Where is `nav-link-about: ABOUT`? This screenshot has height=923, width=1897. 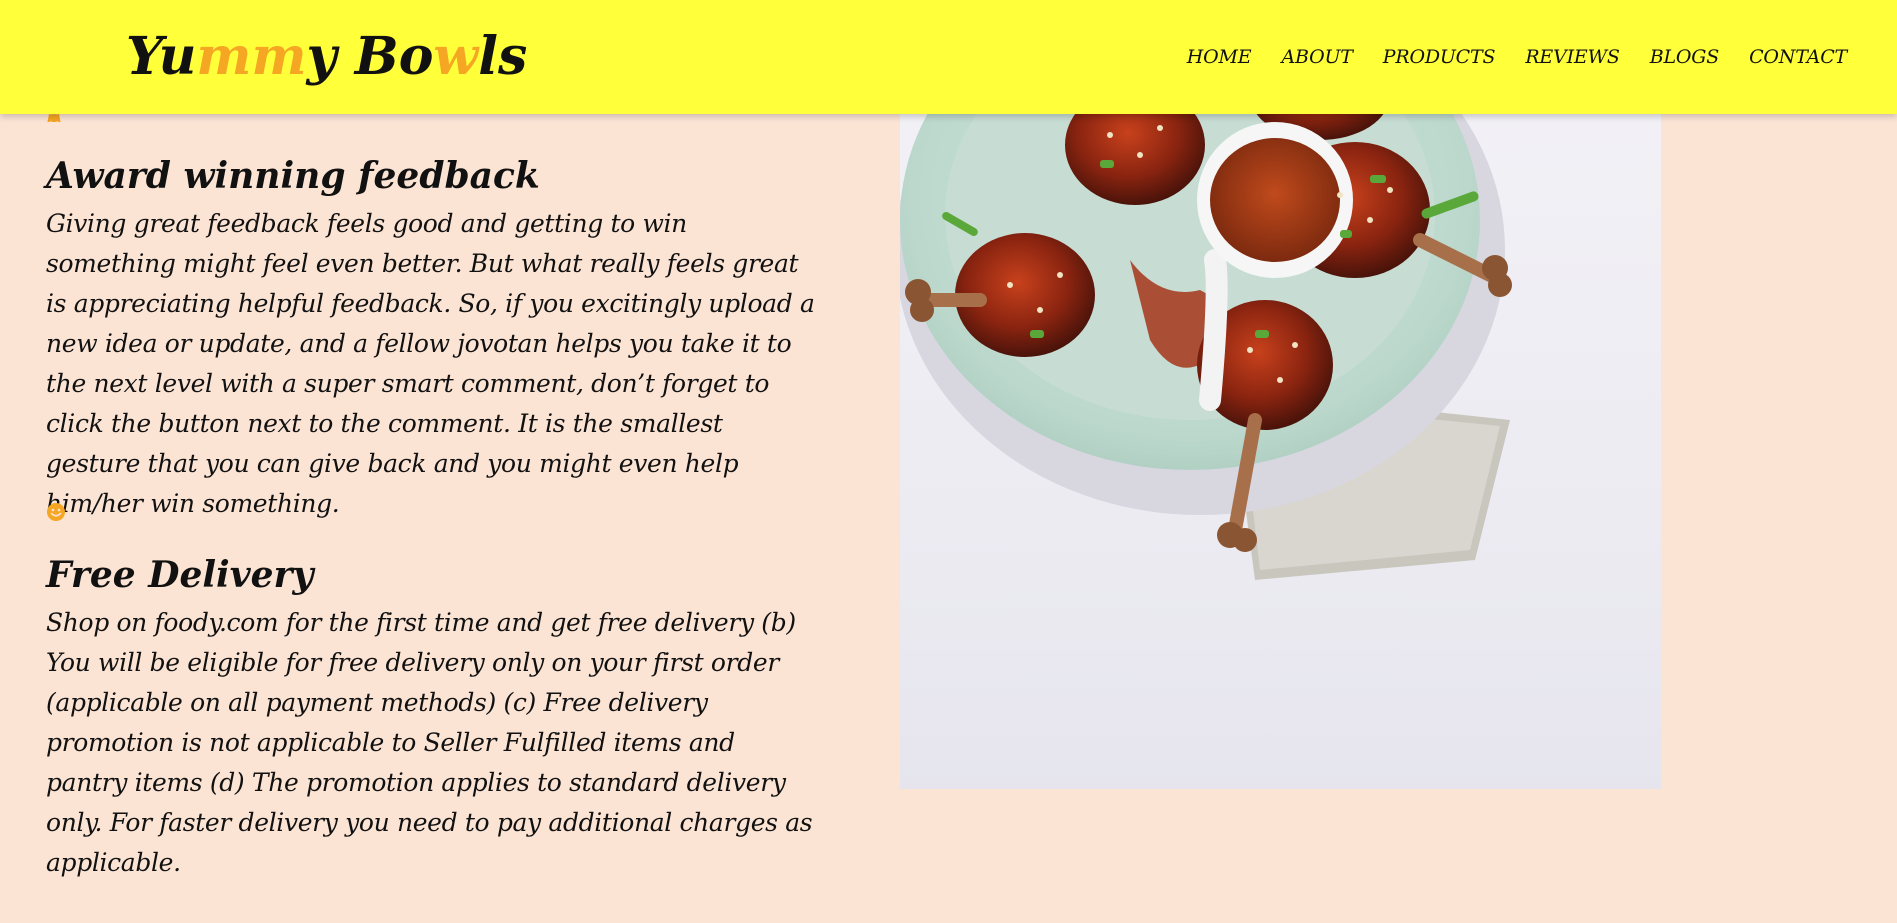
nav-link-about: ABOUT is located at coordinates (1317, 57).